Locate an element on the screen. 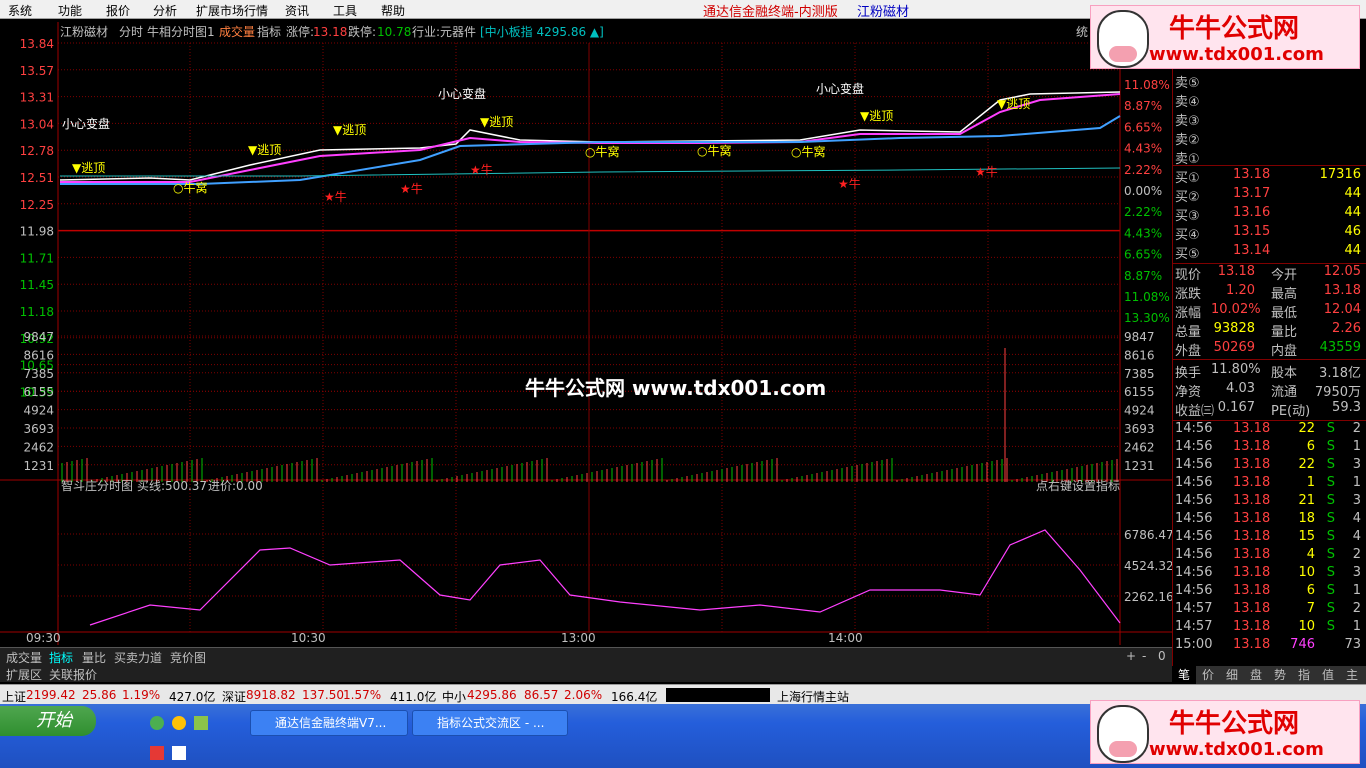  lower-right-label: 点右键设置指标 is located at coordinates (1078, 485).